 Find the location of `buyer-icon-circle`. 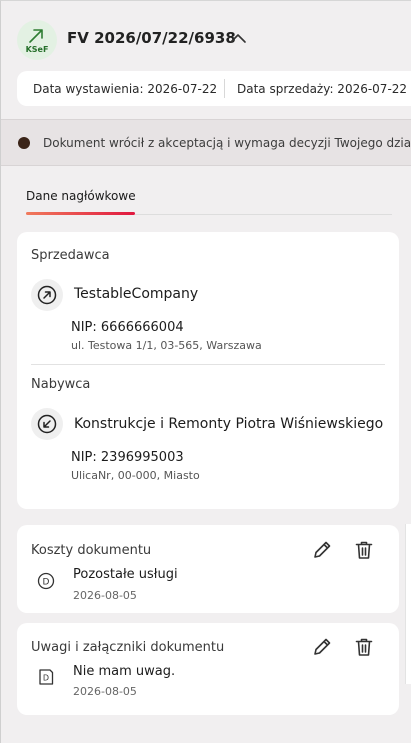

buyer-icon-circle is located at coordinates (47, 424).